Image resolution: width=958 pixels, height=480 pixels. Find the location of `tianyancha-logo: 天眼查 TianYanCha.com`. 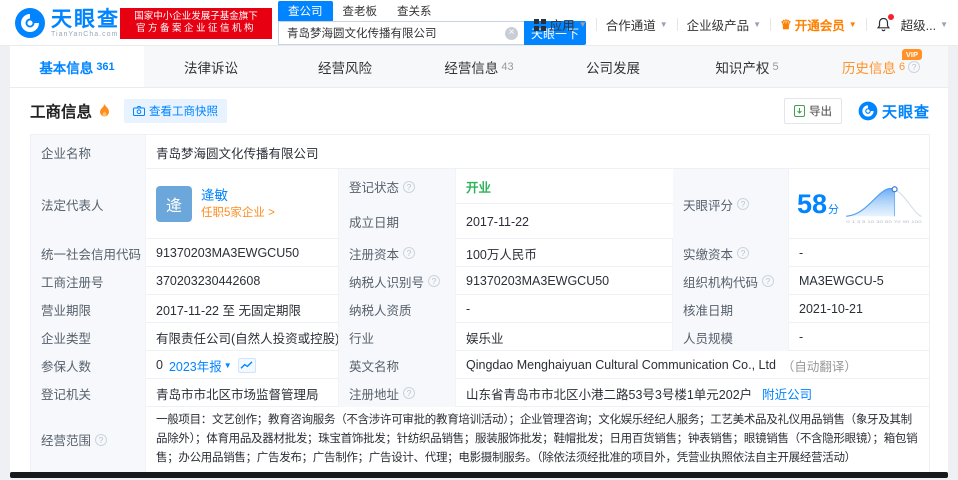

tianyancha-logo: 天眼查 TianYanCha.com is located at coordinates (67, 23).